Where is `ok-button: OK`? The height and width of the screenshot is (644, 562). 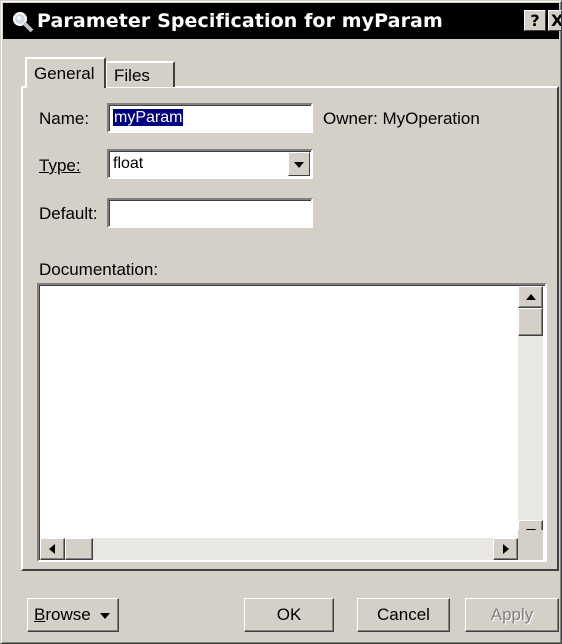 ok-button: OK is located at coordinates (289, 615).